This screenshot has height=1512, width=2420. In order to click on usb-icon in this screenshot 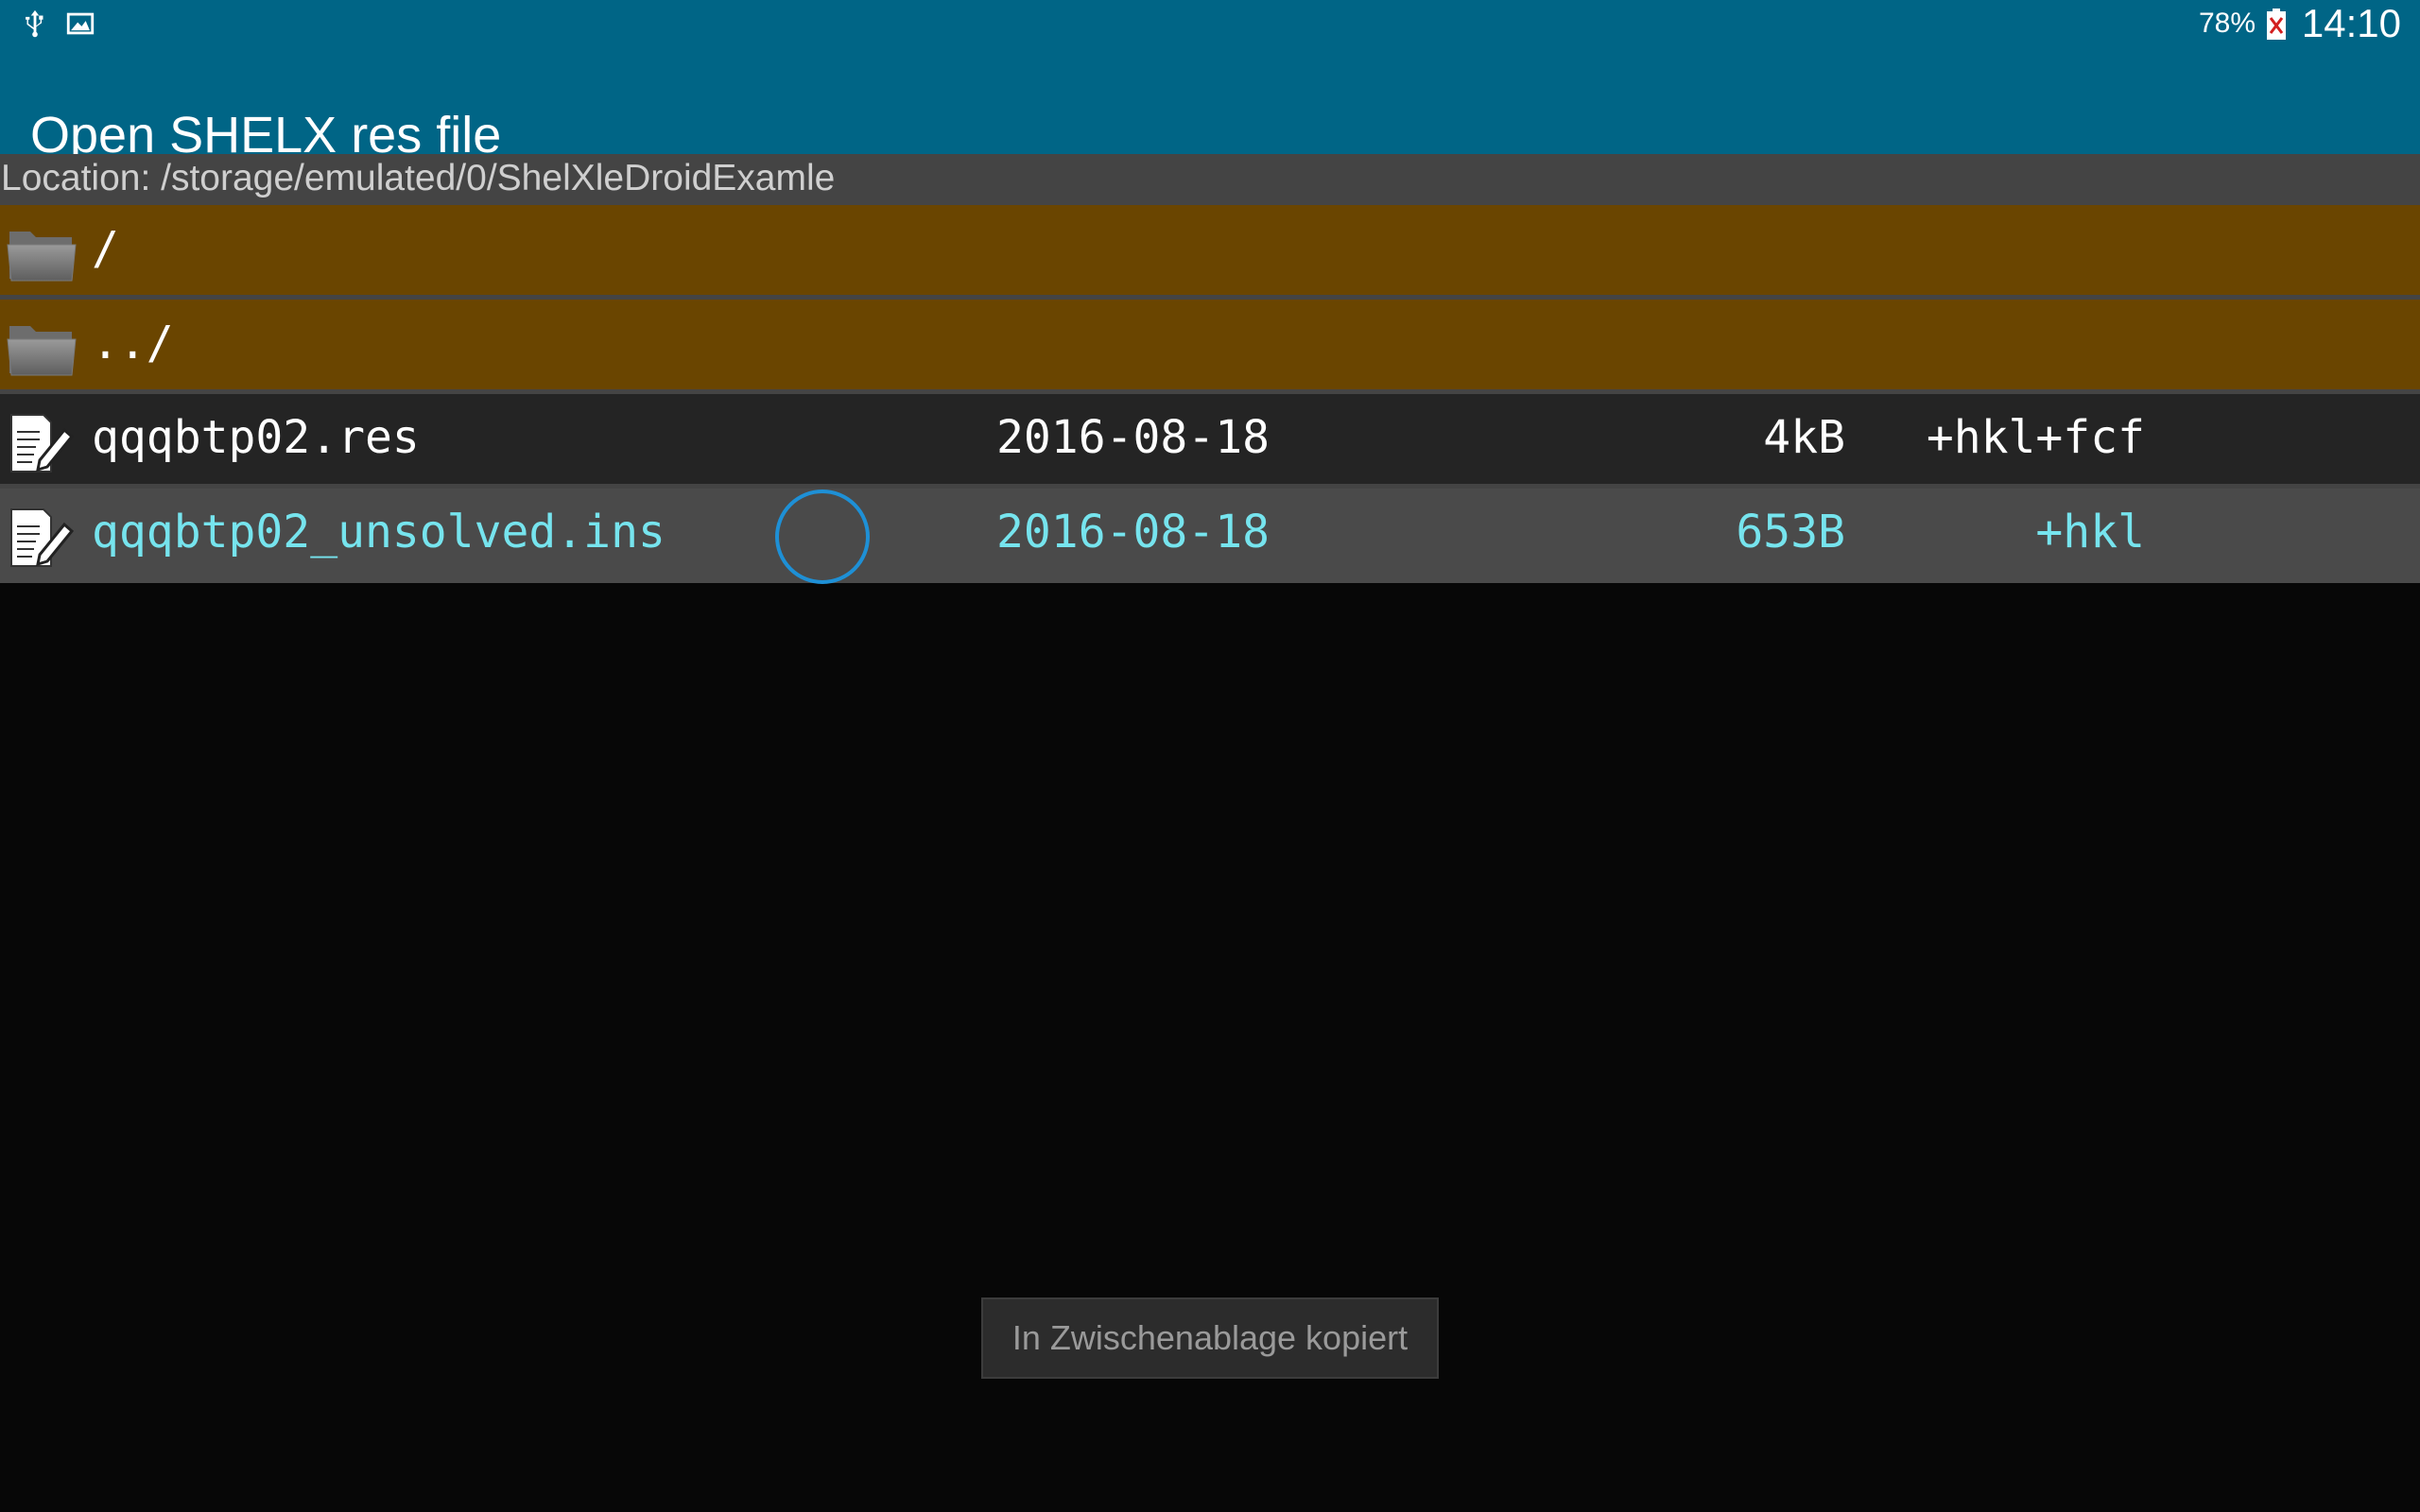, I will do `click(34, 23)`.